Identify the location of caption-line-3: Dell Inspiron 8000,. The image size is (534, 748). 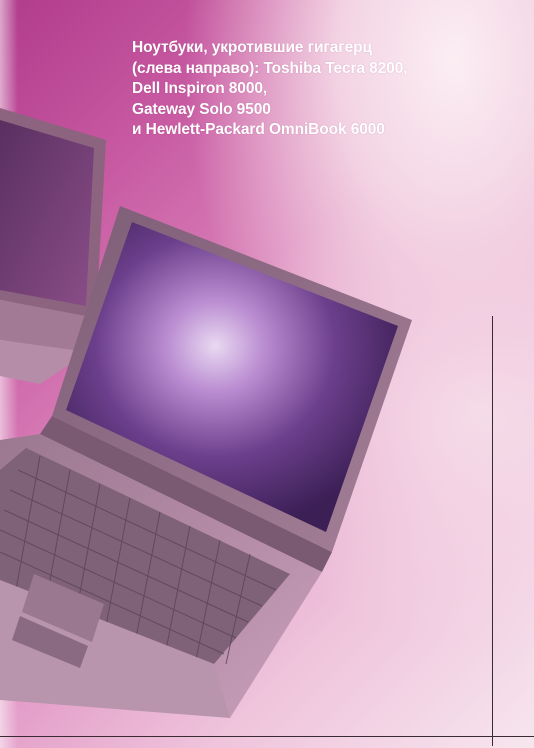
(200, 88).